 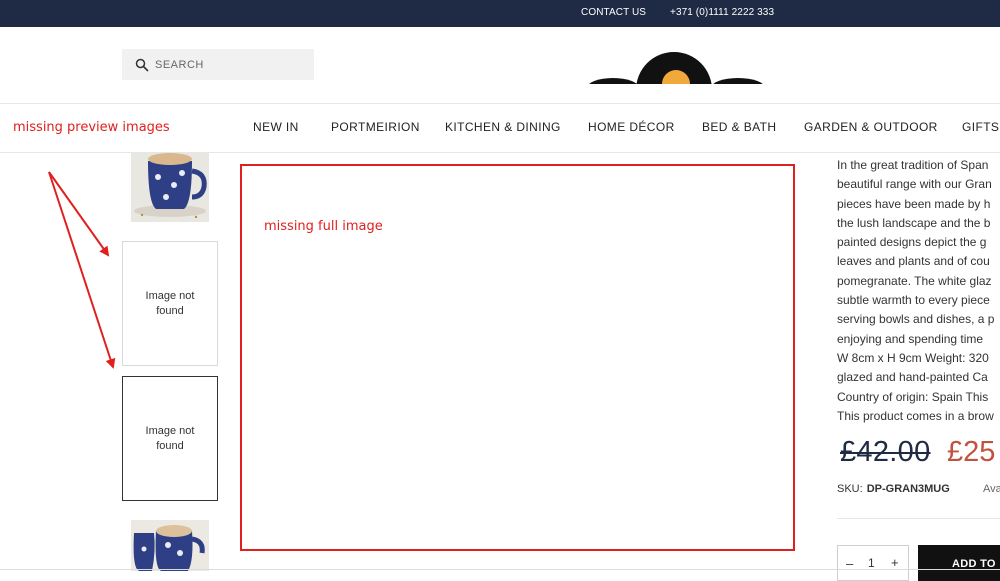 What do you see at coordinates (910, 338) in the screenshot?
I see `description-line: enjoying and spending time` at bounding box center [910, 338].